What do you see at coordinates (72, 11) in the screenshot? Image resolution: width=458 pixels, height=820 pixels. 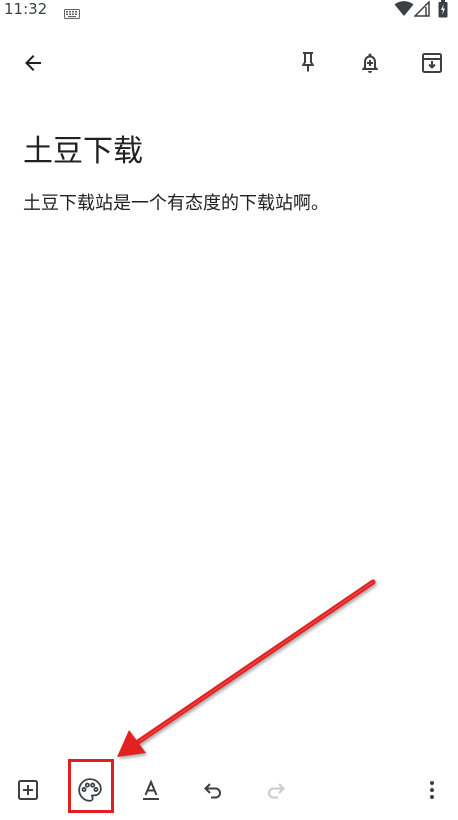 I see `keyboard-icon` at bounding box center [72, 11].